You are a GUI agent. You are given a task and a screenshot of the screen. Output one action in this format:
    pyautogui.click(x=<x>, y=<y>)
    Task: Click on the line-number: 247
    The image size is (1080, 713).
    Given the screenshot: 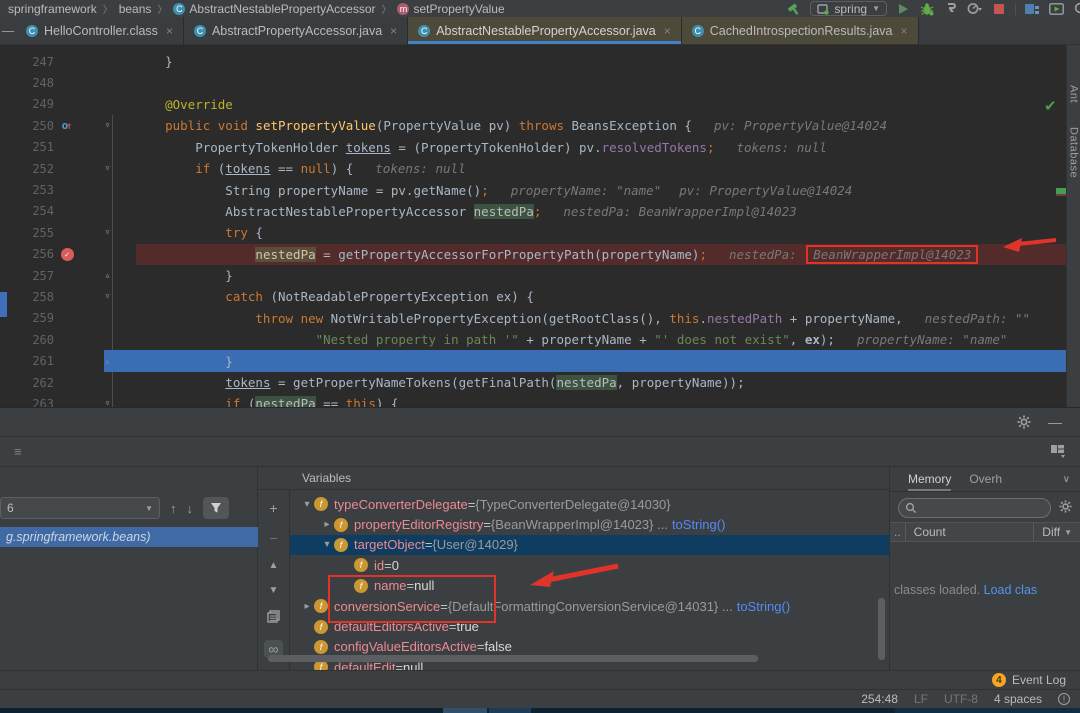 What is the action you would take?
    pyautogui.click(x=34, y=62)
    